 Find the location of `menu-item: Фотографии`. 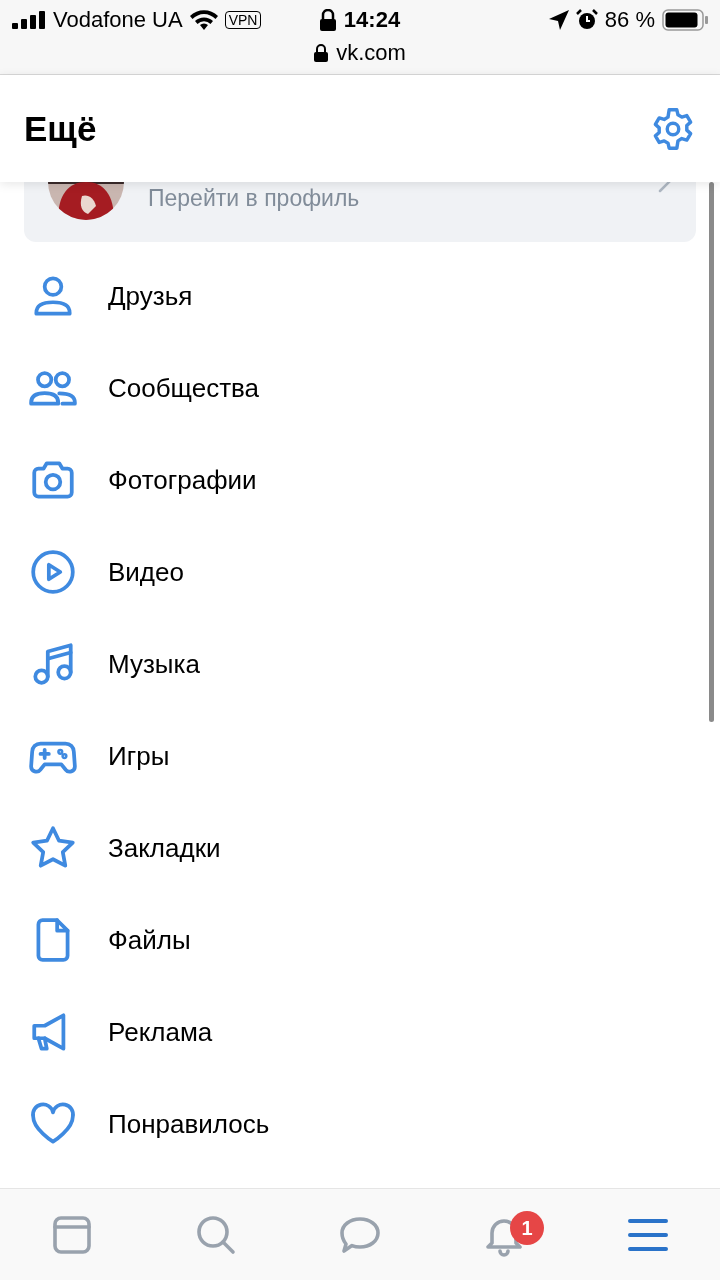

menu-item: Фотографии is located at coordinates (360, 480).